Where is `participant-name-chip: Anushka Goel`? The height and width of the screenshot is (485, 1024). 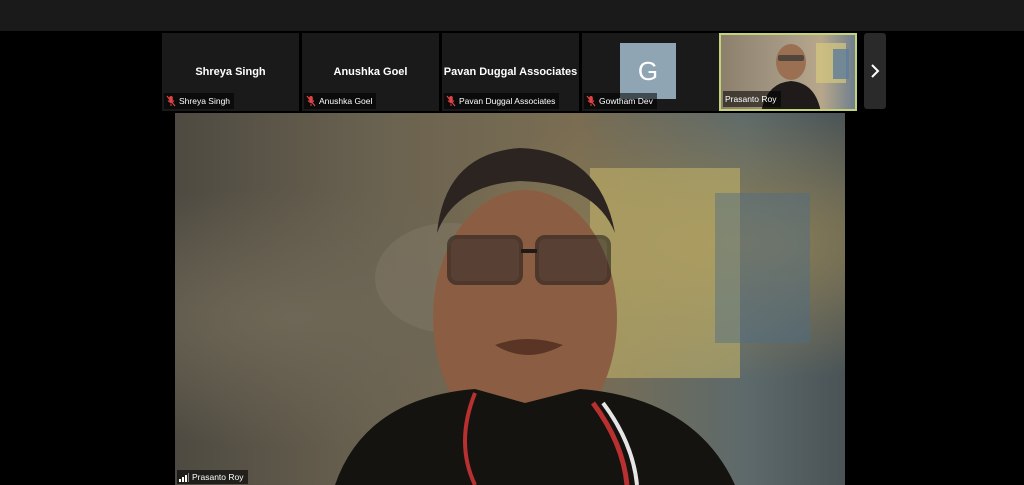
participant-name-chip: Anushka Goel is located at coordinates (340, 101).